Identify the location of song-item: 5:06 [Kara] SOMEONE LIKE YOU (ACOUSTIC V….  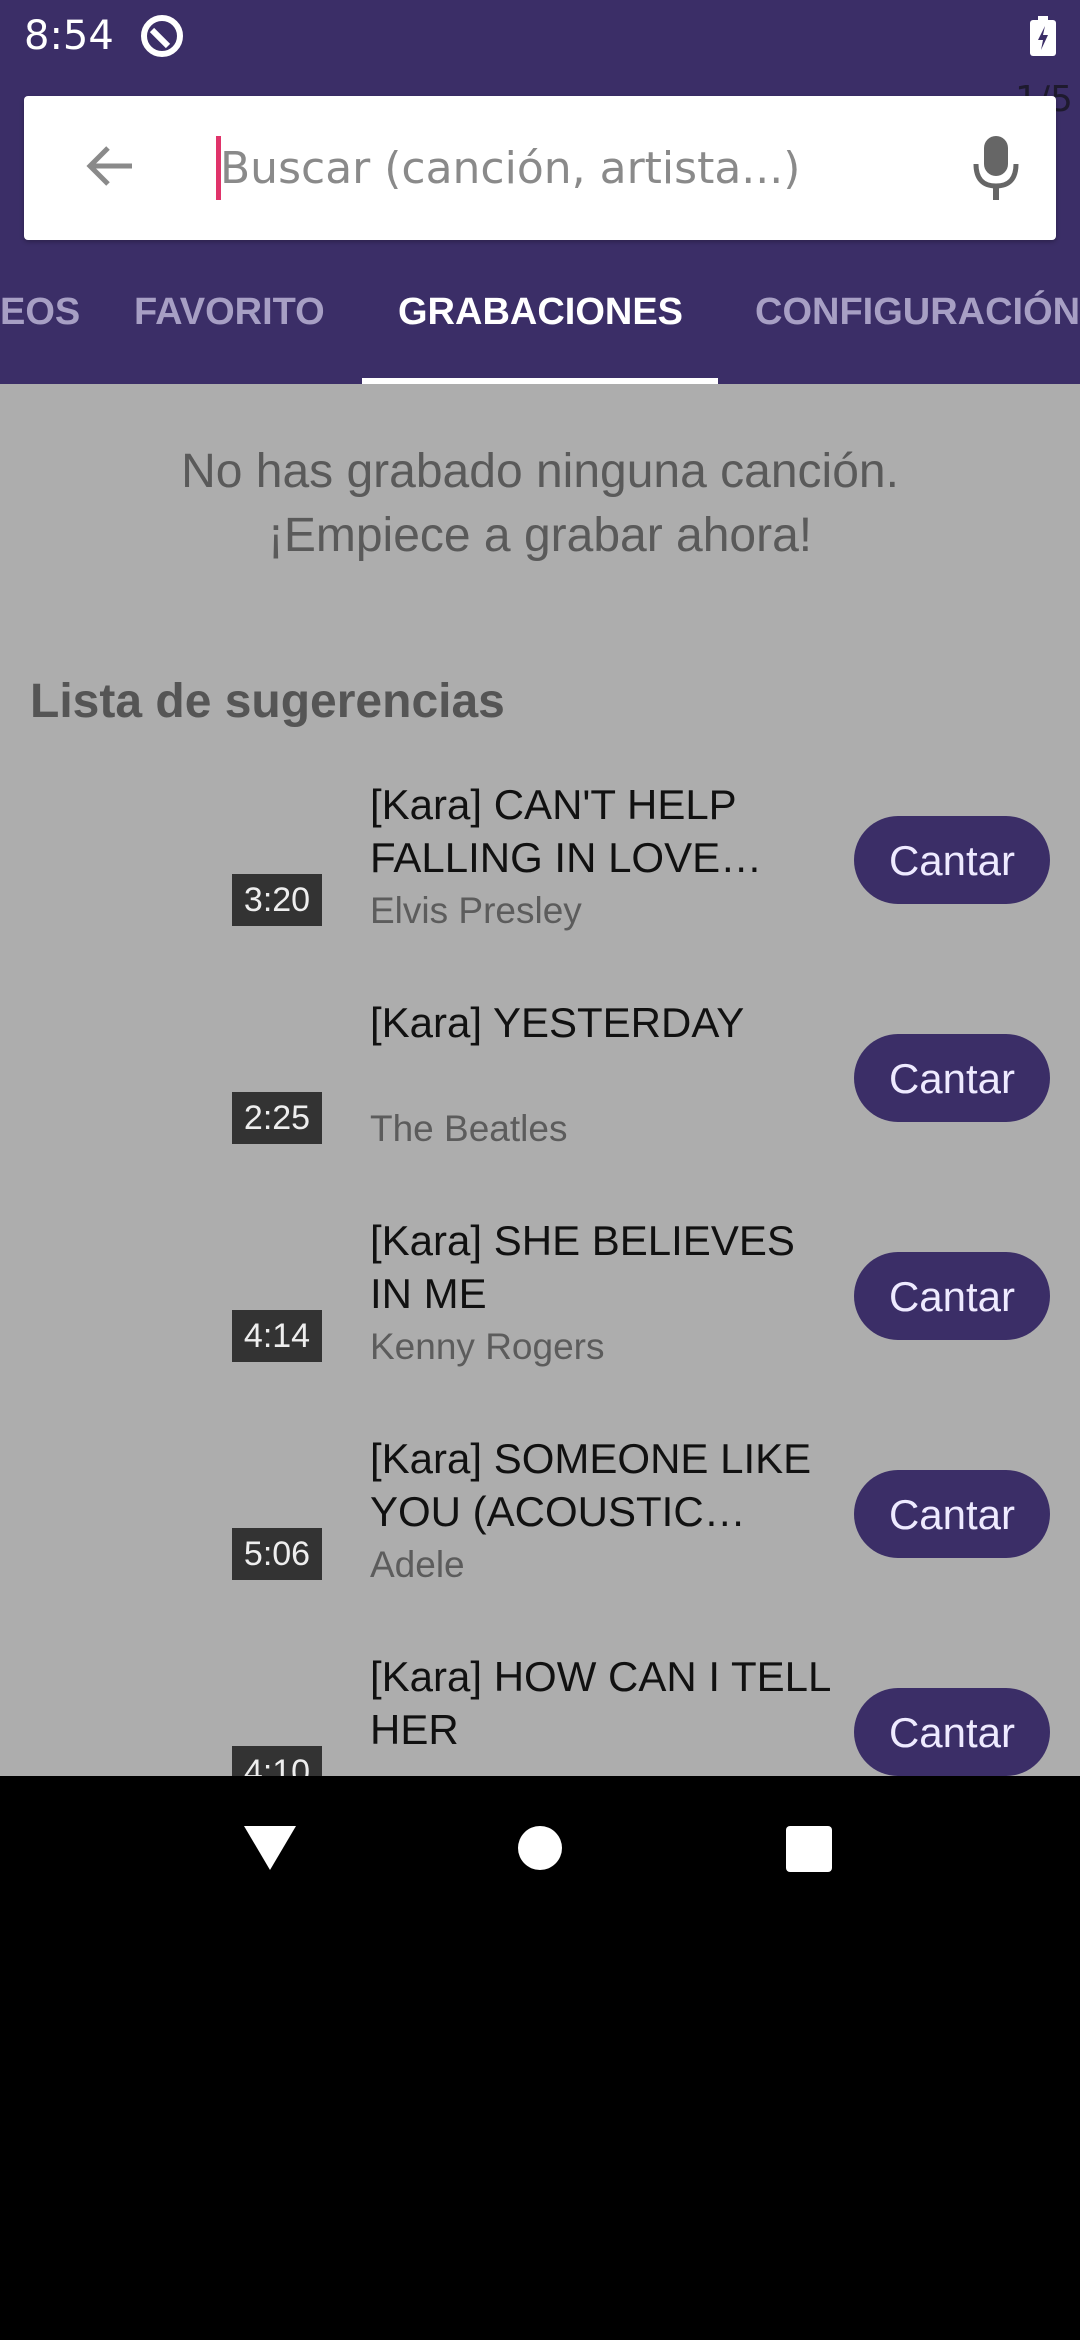
(540, 1541).